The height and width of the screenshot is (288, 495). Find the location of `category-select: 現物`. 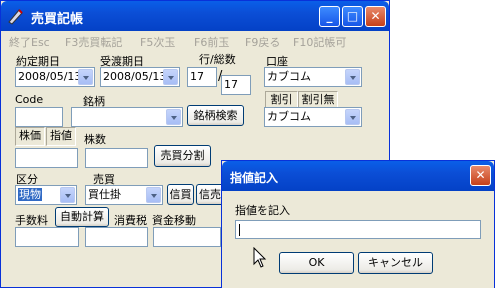

category-select: 現物 is located at coordinates (46, 195).